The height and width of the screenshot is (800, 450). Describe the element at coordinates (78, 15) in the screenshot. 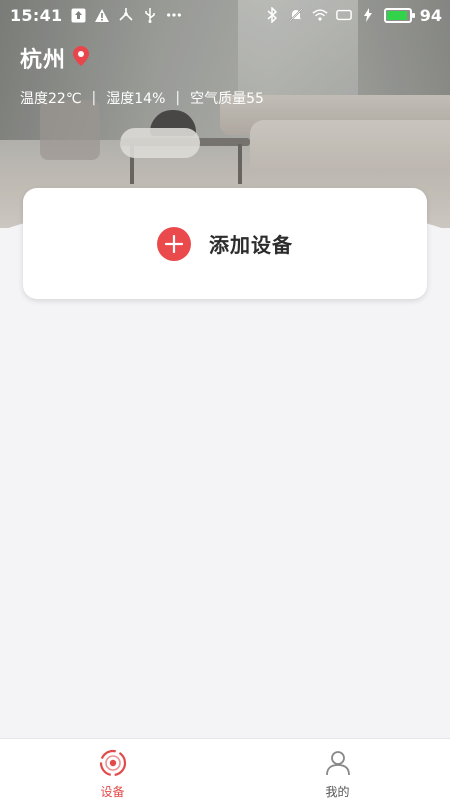

I see `upload-icon` at that location.